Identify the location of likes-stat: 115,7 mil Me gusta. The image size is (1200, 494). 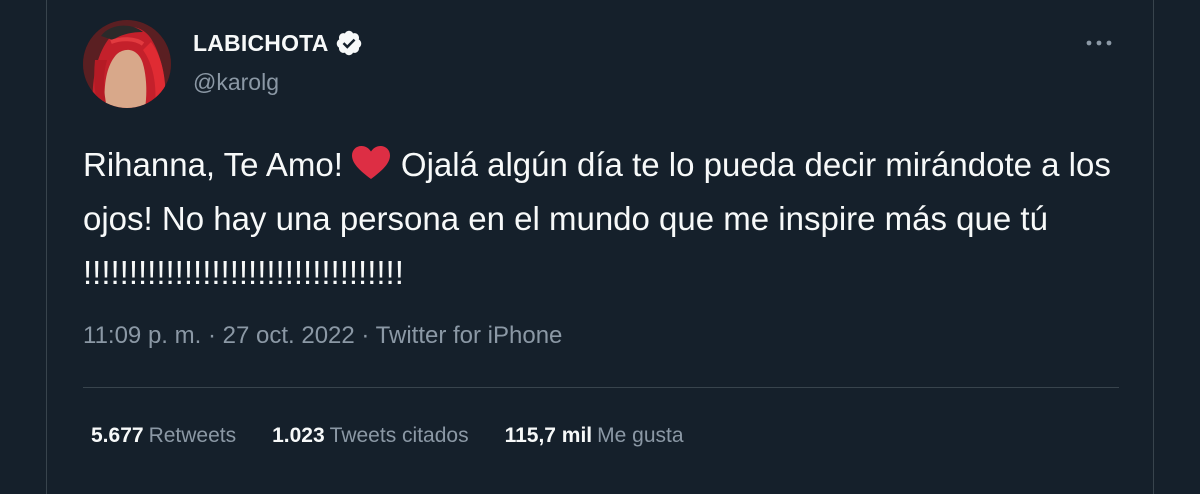
(594, 436).